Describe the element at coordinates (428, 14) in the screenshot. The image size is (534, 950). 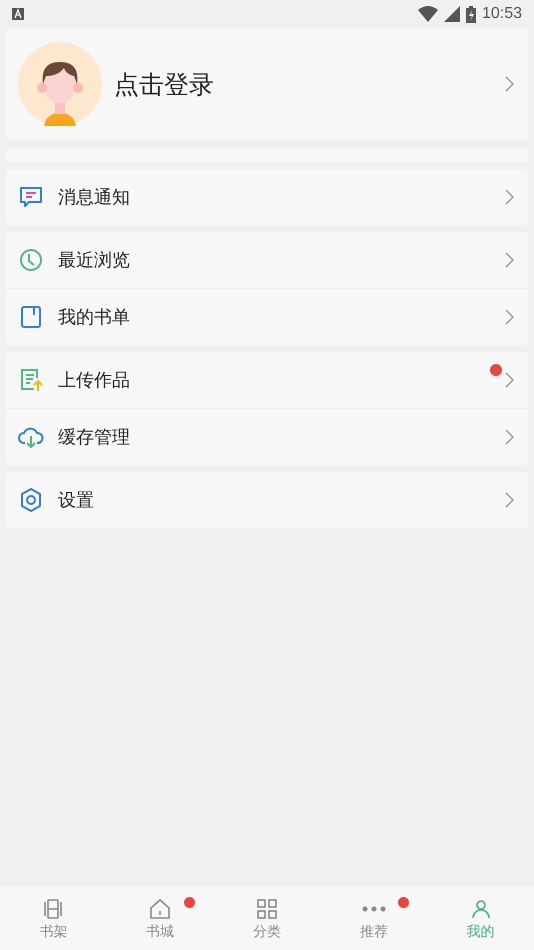
I see `wifi-icon` at that location.